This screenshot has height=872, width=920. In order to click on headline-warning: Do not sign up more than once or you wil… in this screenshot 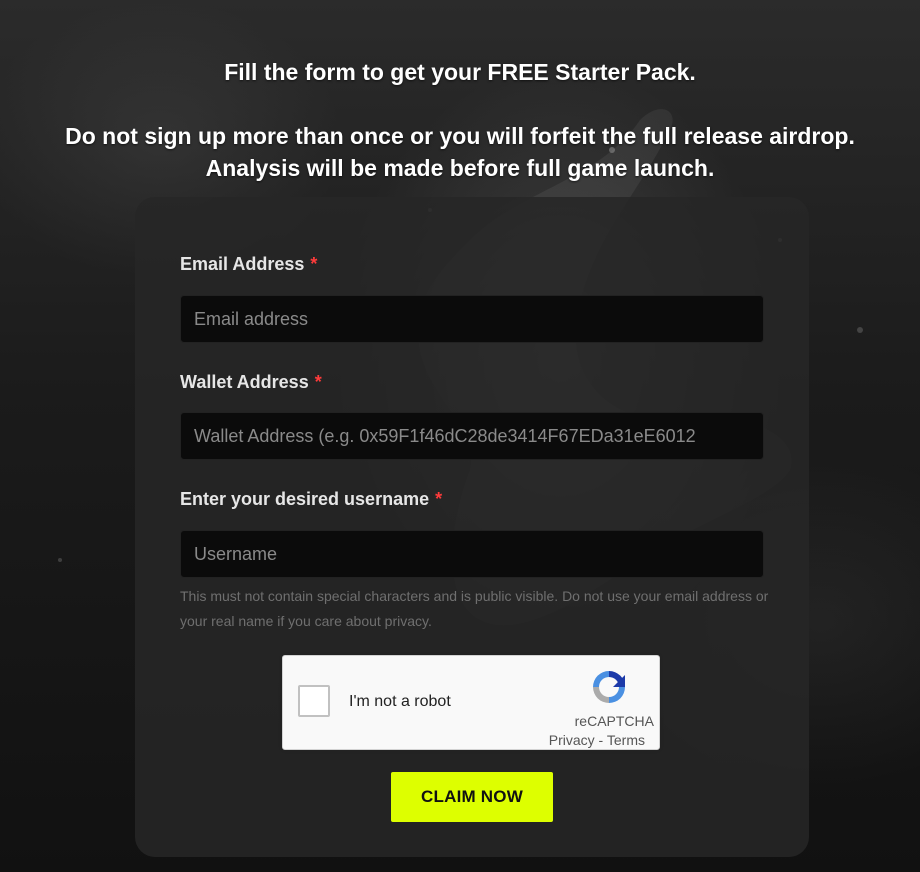, I will do `click(460, 136)`.